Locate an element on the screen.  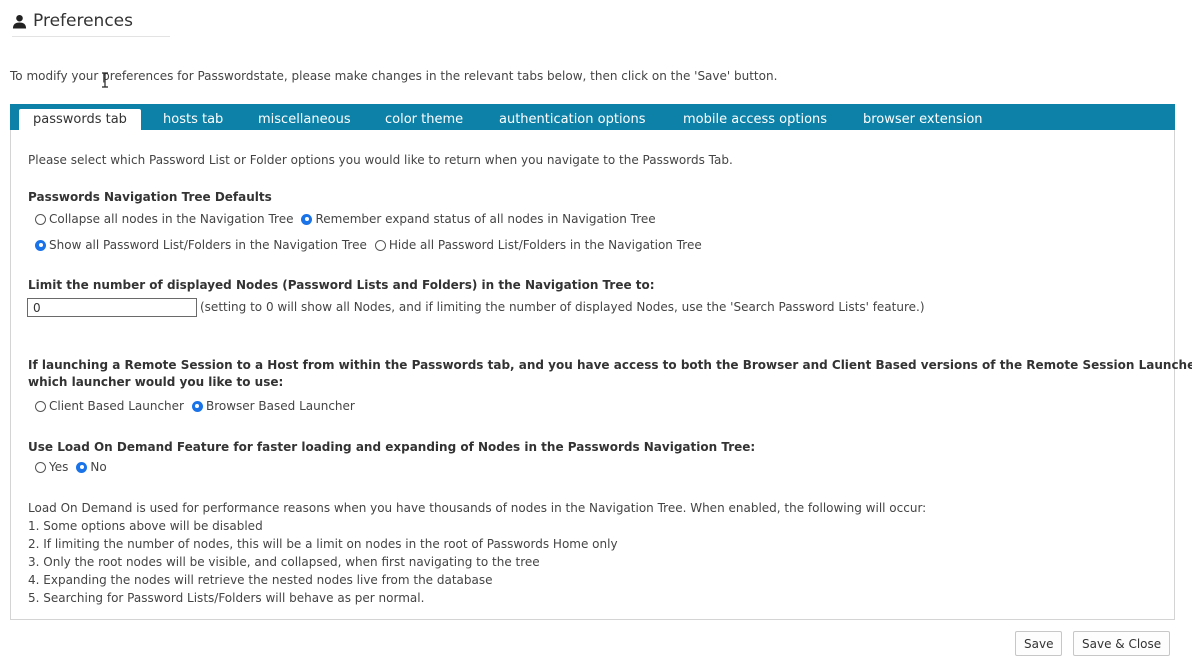
show-all-radio is located at coordinates (40, 245).